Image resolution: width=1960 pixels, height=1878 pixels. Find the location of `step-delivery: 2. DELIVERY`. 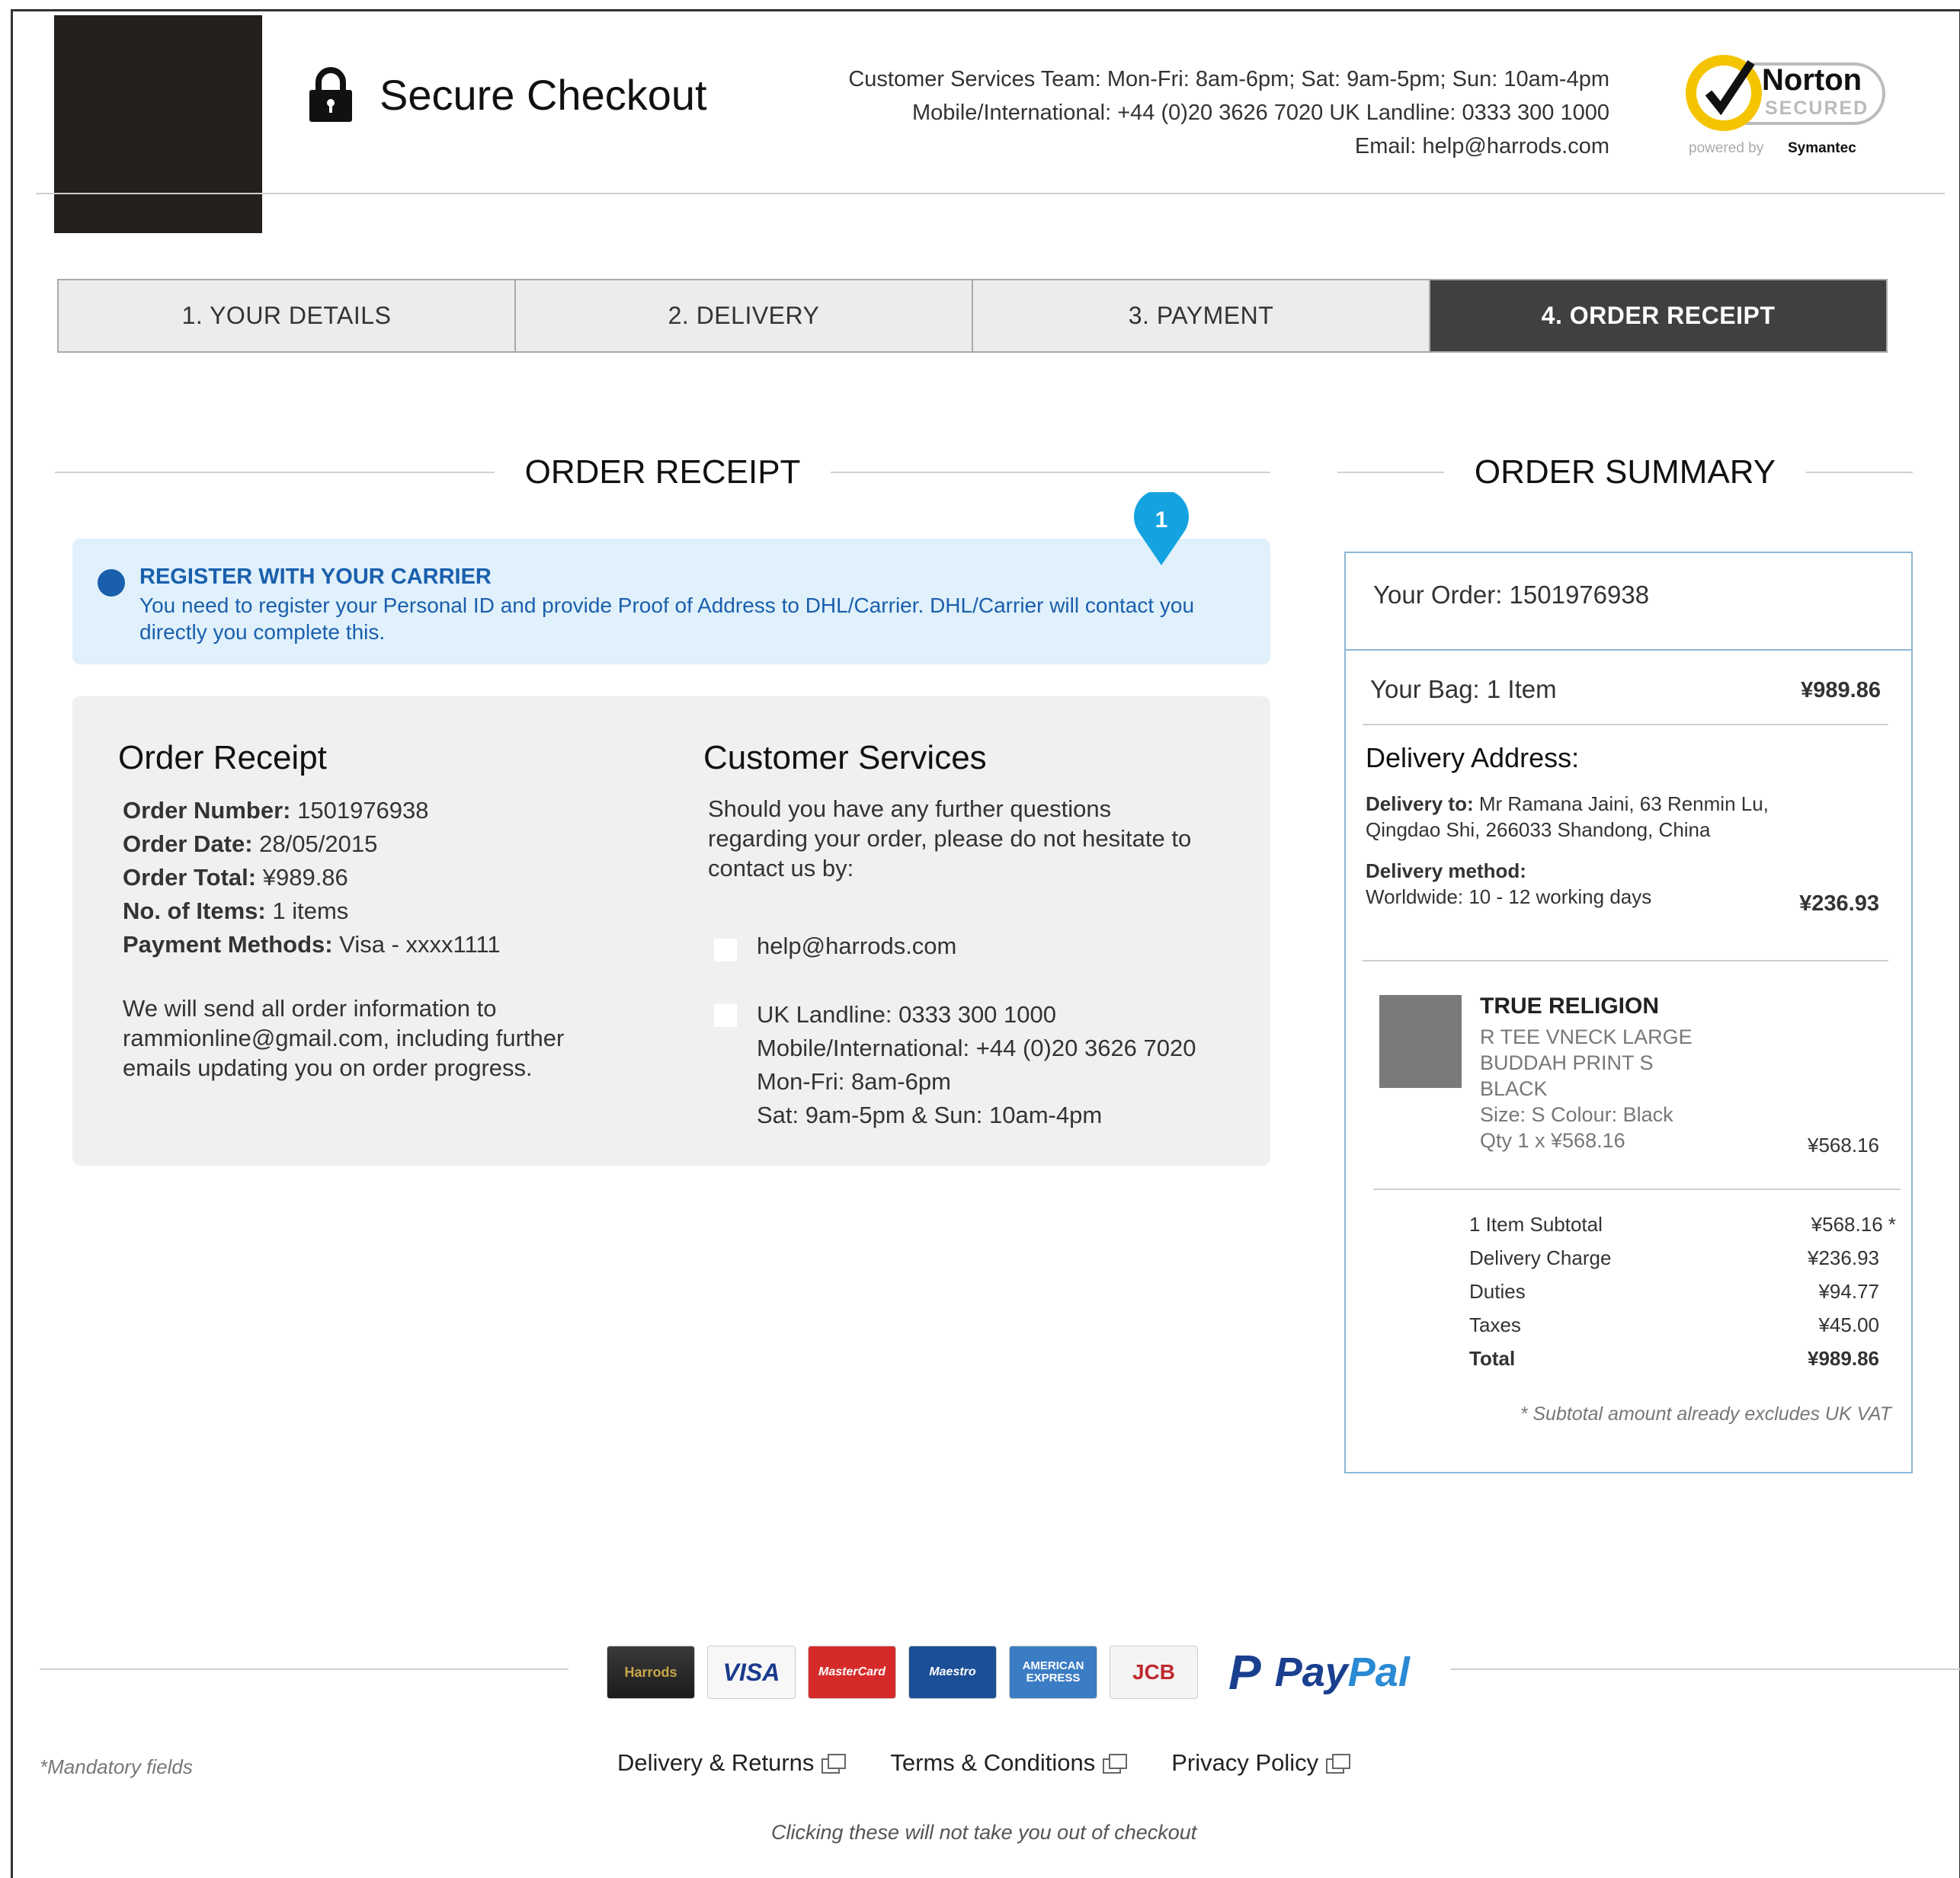

step-delivery: 2. DELIVERY is located at coordinates (744, 315).